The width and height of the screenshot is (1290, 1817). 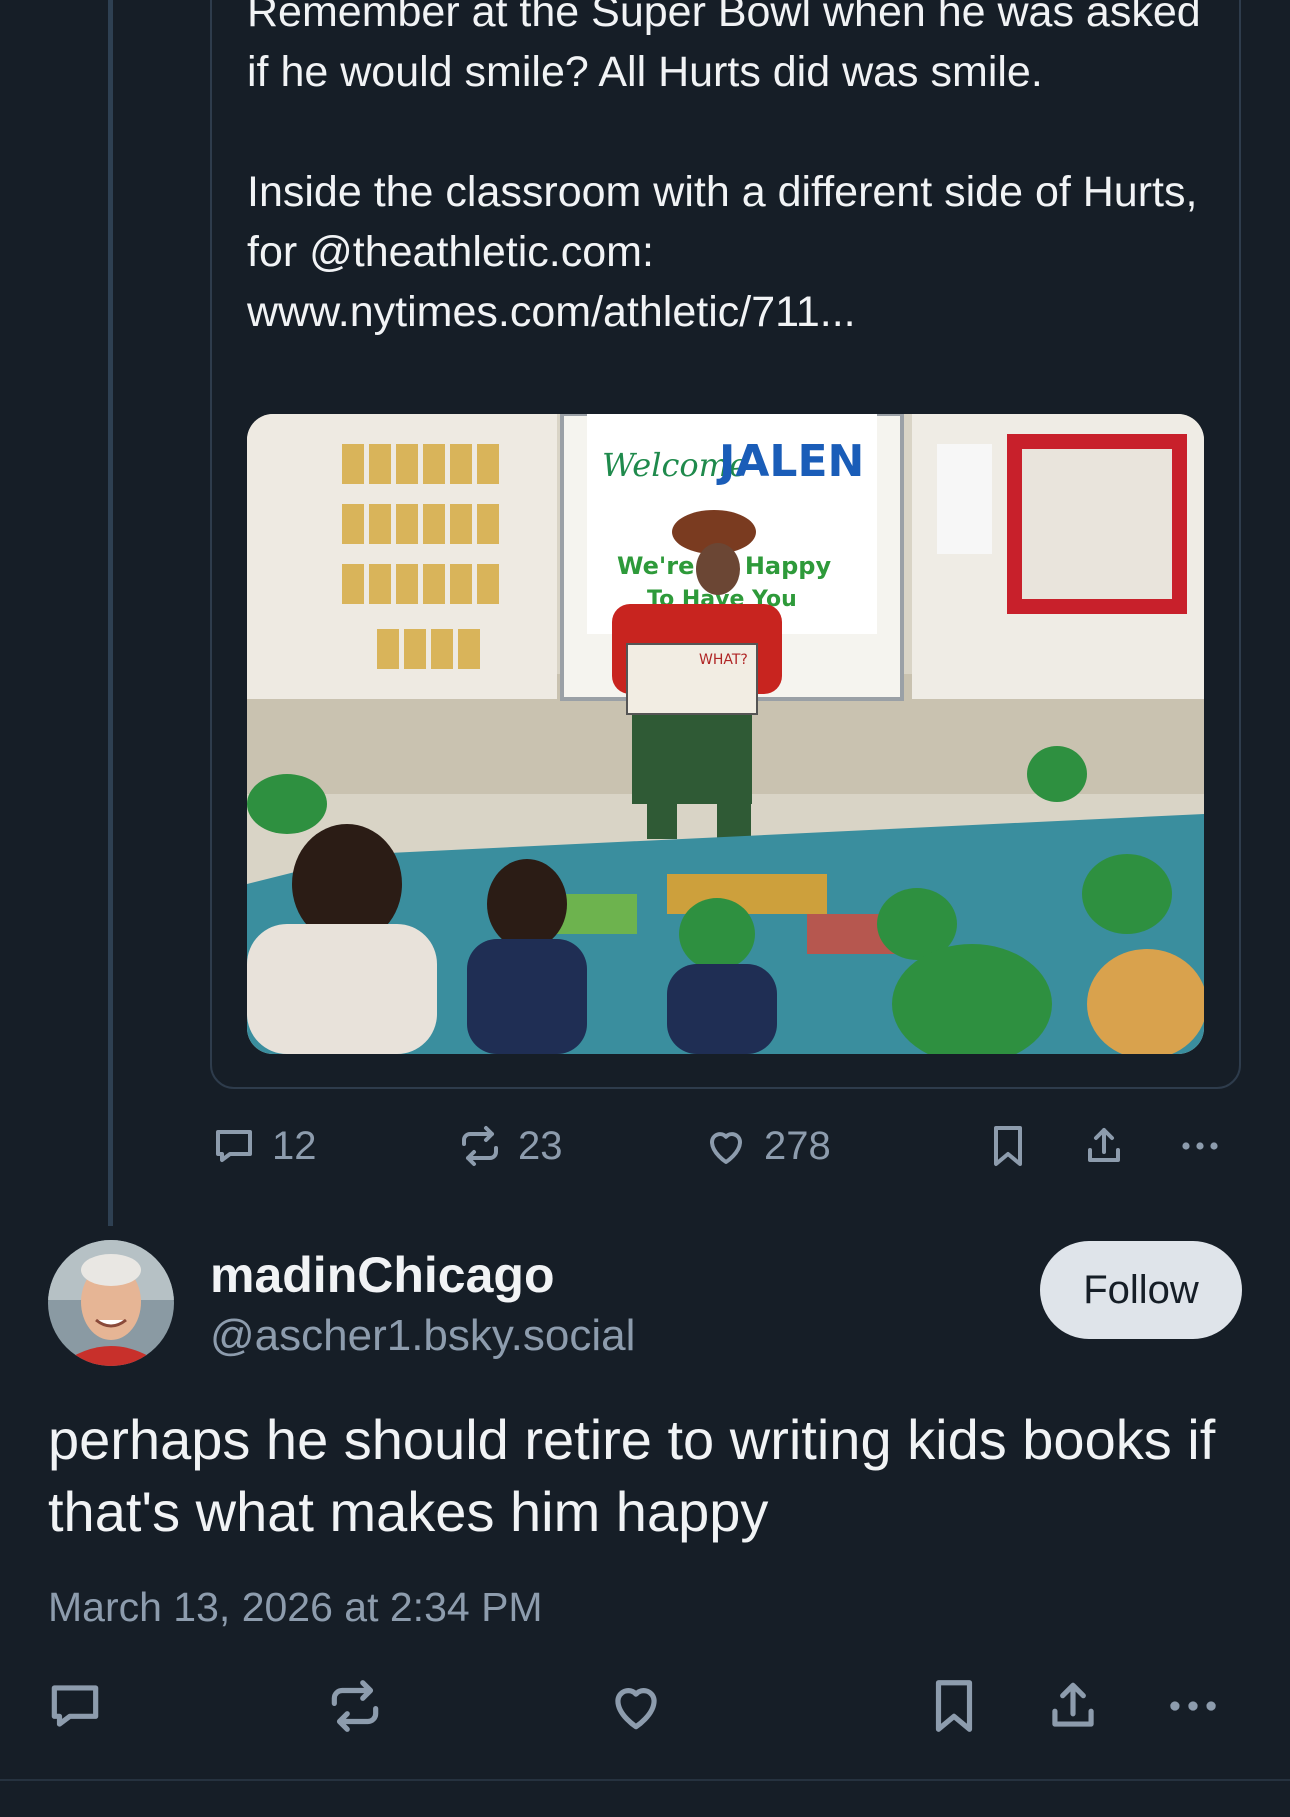 I want to click on avatar-photo, so click(x=111, y=1303).